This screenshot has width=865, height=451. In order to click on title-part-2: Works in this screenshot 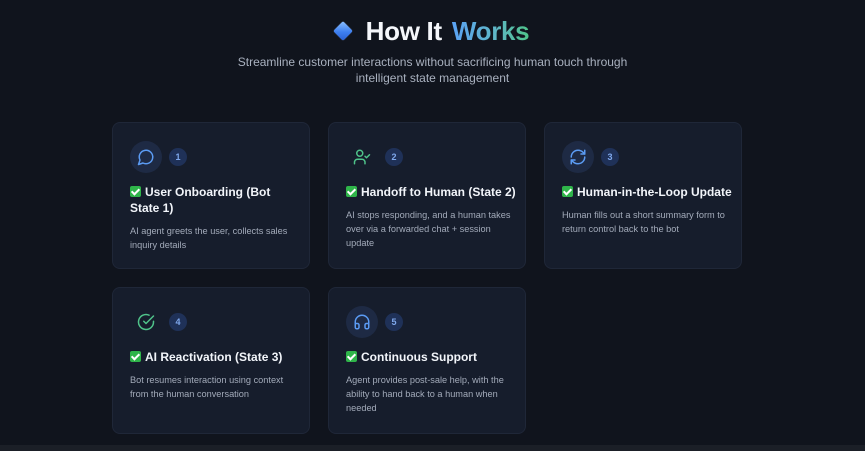, I will do `click(490, 31)`.